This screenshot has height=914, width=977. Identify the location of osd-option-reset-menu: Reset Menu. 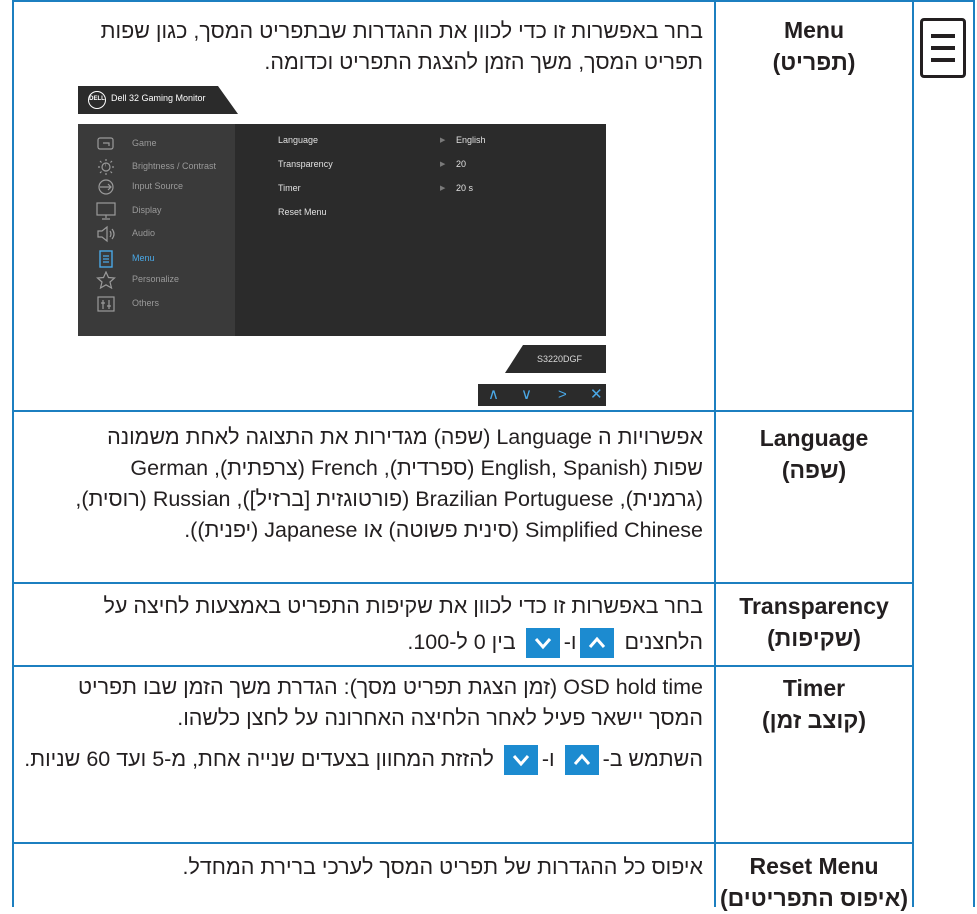
(302, 212).